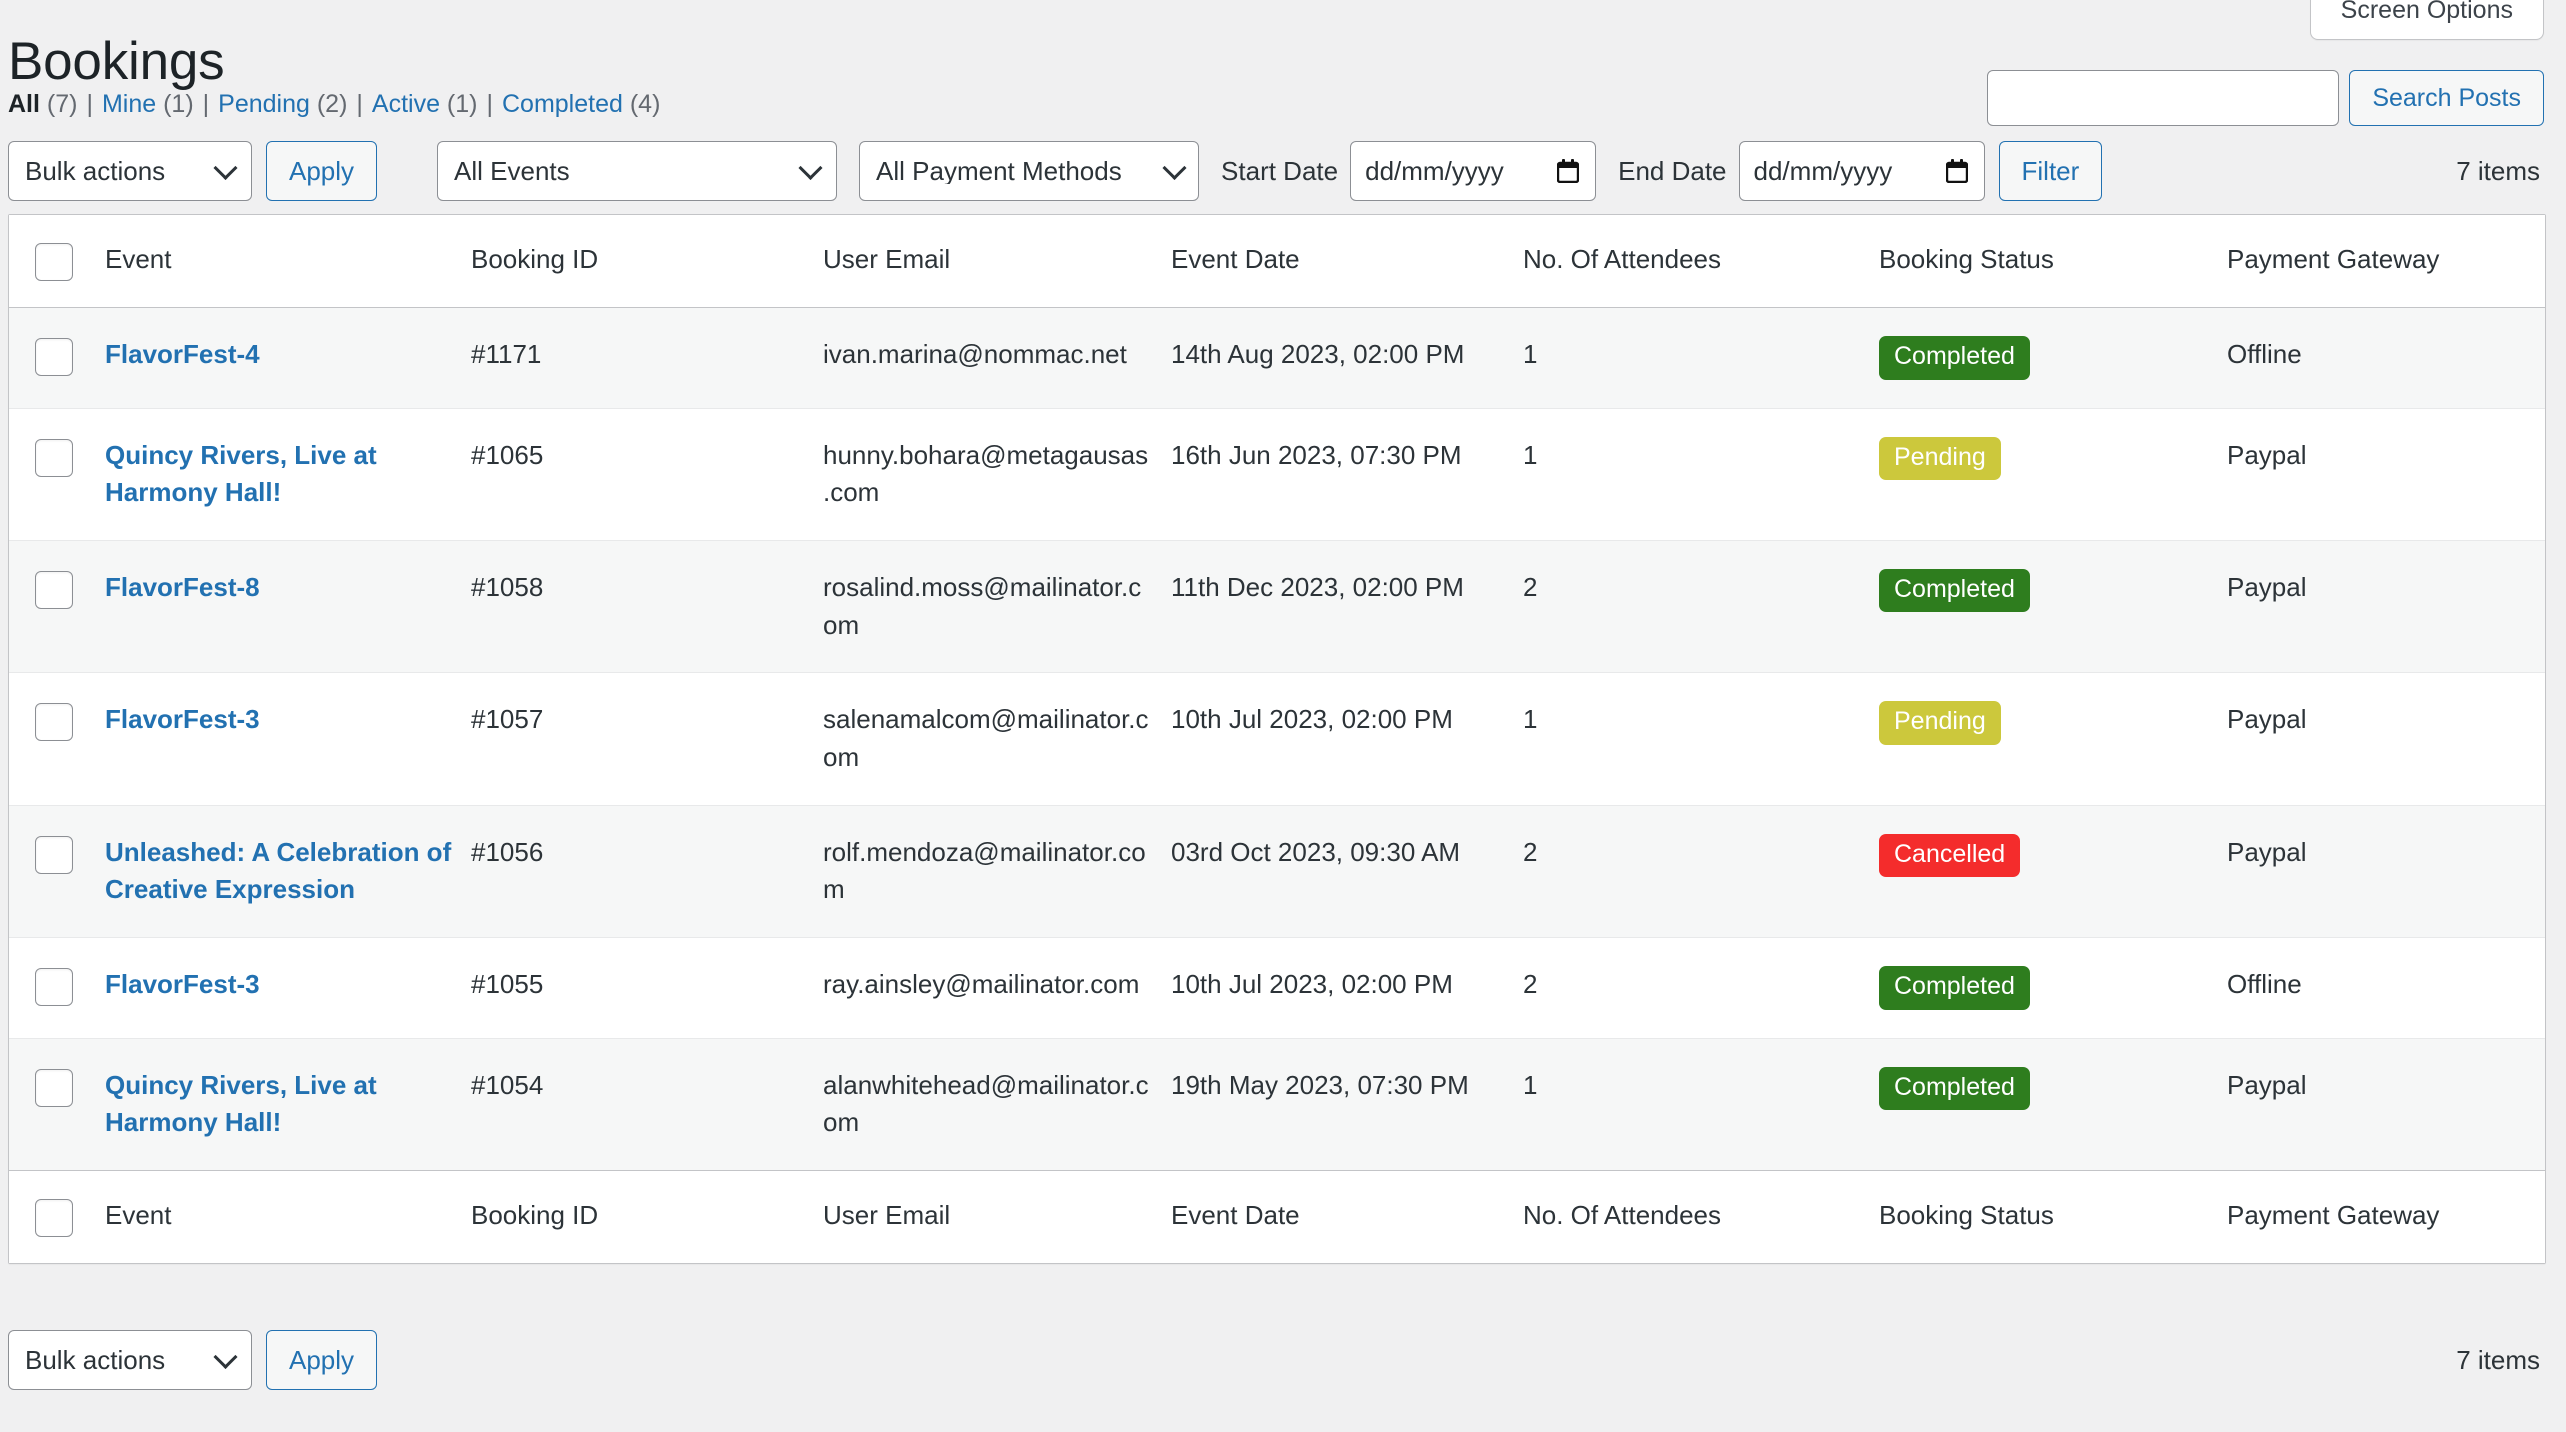  I want to click on event-link: FlavorFest-8, so click(182, 587).